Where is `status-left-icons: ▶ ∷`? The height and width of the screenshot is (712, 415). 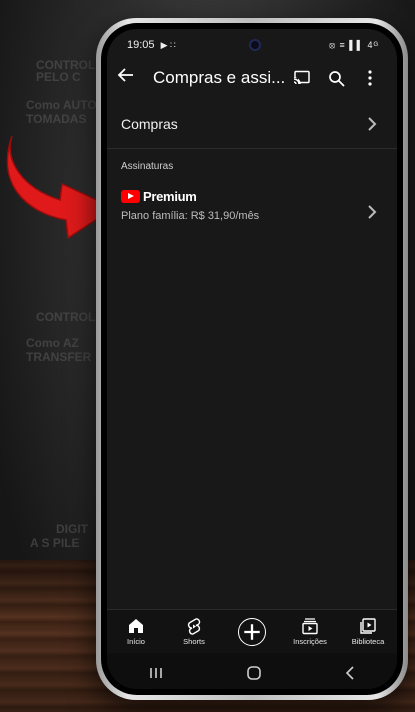
status-left-icons: ▶ ∷ is located at coordinates (168, 45).